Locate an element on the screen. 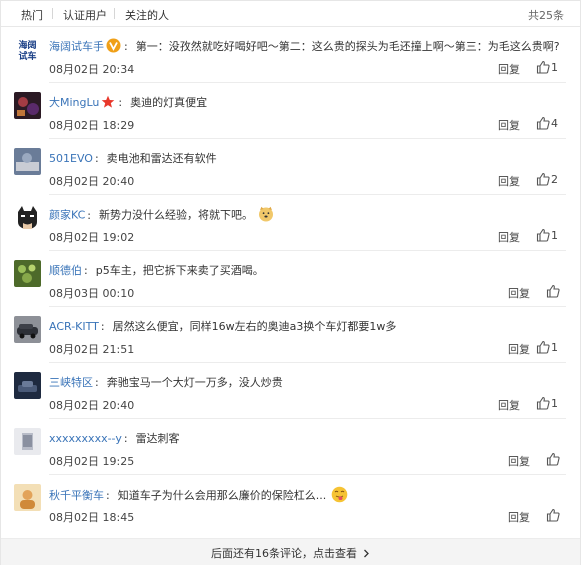 This screenshot has width=581, height=565. comment-text: 居然这么便宜，同样16w左右的奥迪a3换个车灯都要1w多 is located at coordinates (254, 326).